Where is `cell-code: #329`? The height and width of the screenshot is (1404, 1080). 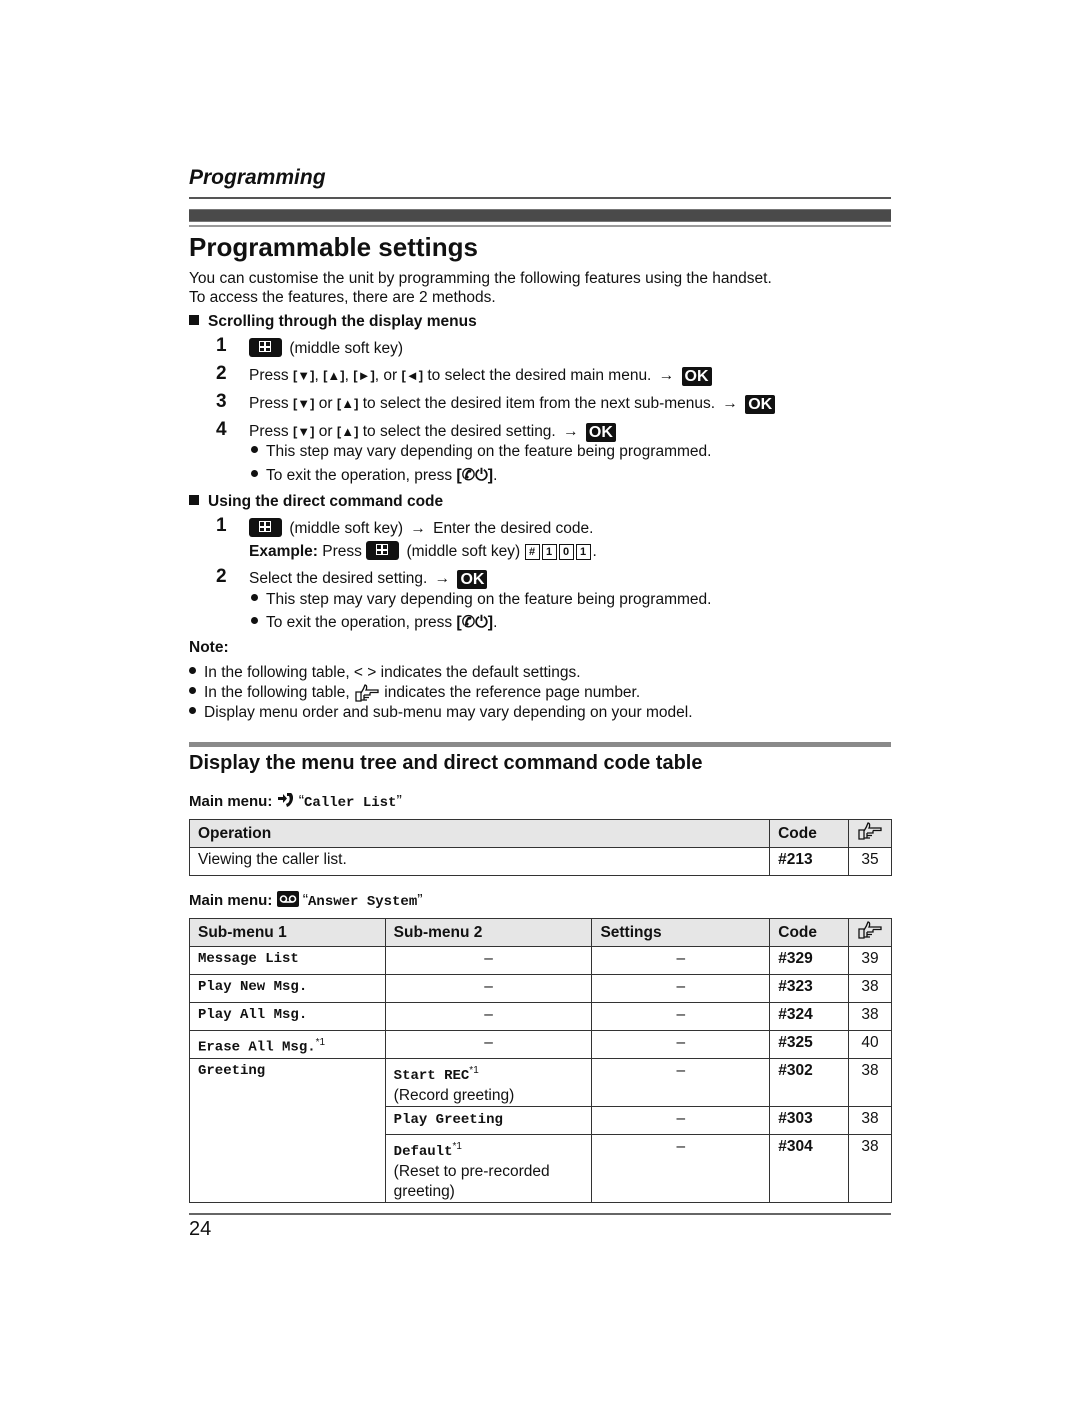
cell-code: #329 is located at coordinates (809, 960).